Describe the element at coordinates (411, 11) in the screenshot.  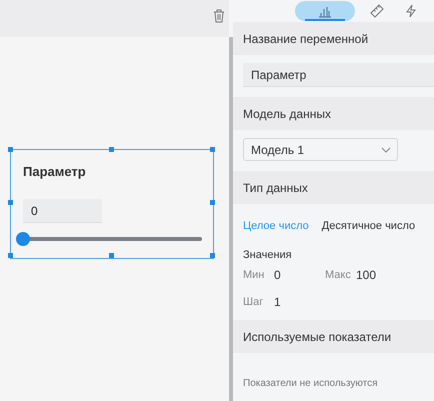
I see `lightning-icon` at that location.